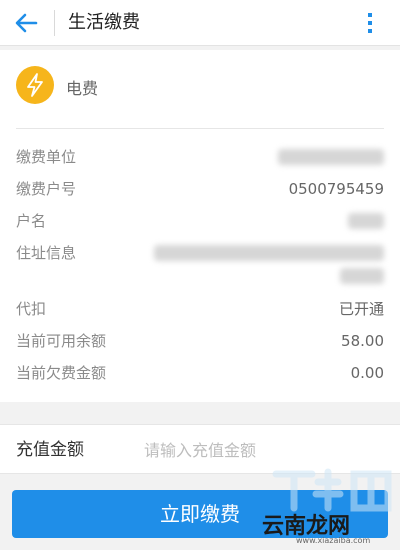 This screenshot has width=400, height=550. Describe the element at coordinates (200, 189) in the screenshot. I see `row-account-number: 缴费户号 0500795459` at that location.